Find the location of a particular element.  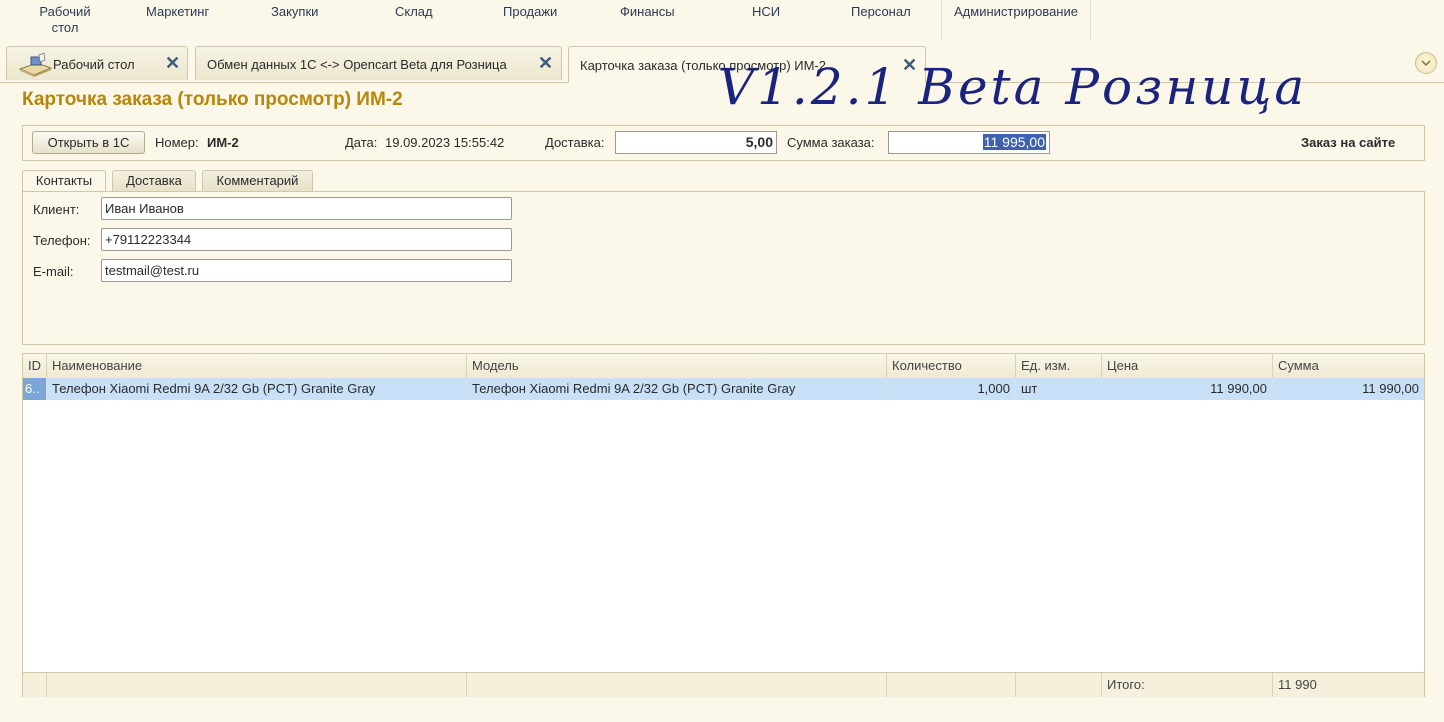

date-value: 19.09.2023 15:55:42 is located at coordinates (445, 142).